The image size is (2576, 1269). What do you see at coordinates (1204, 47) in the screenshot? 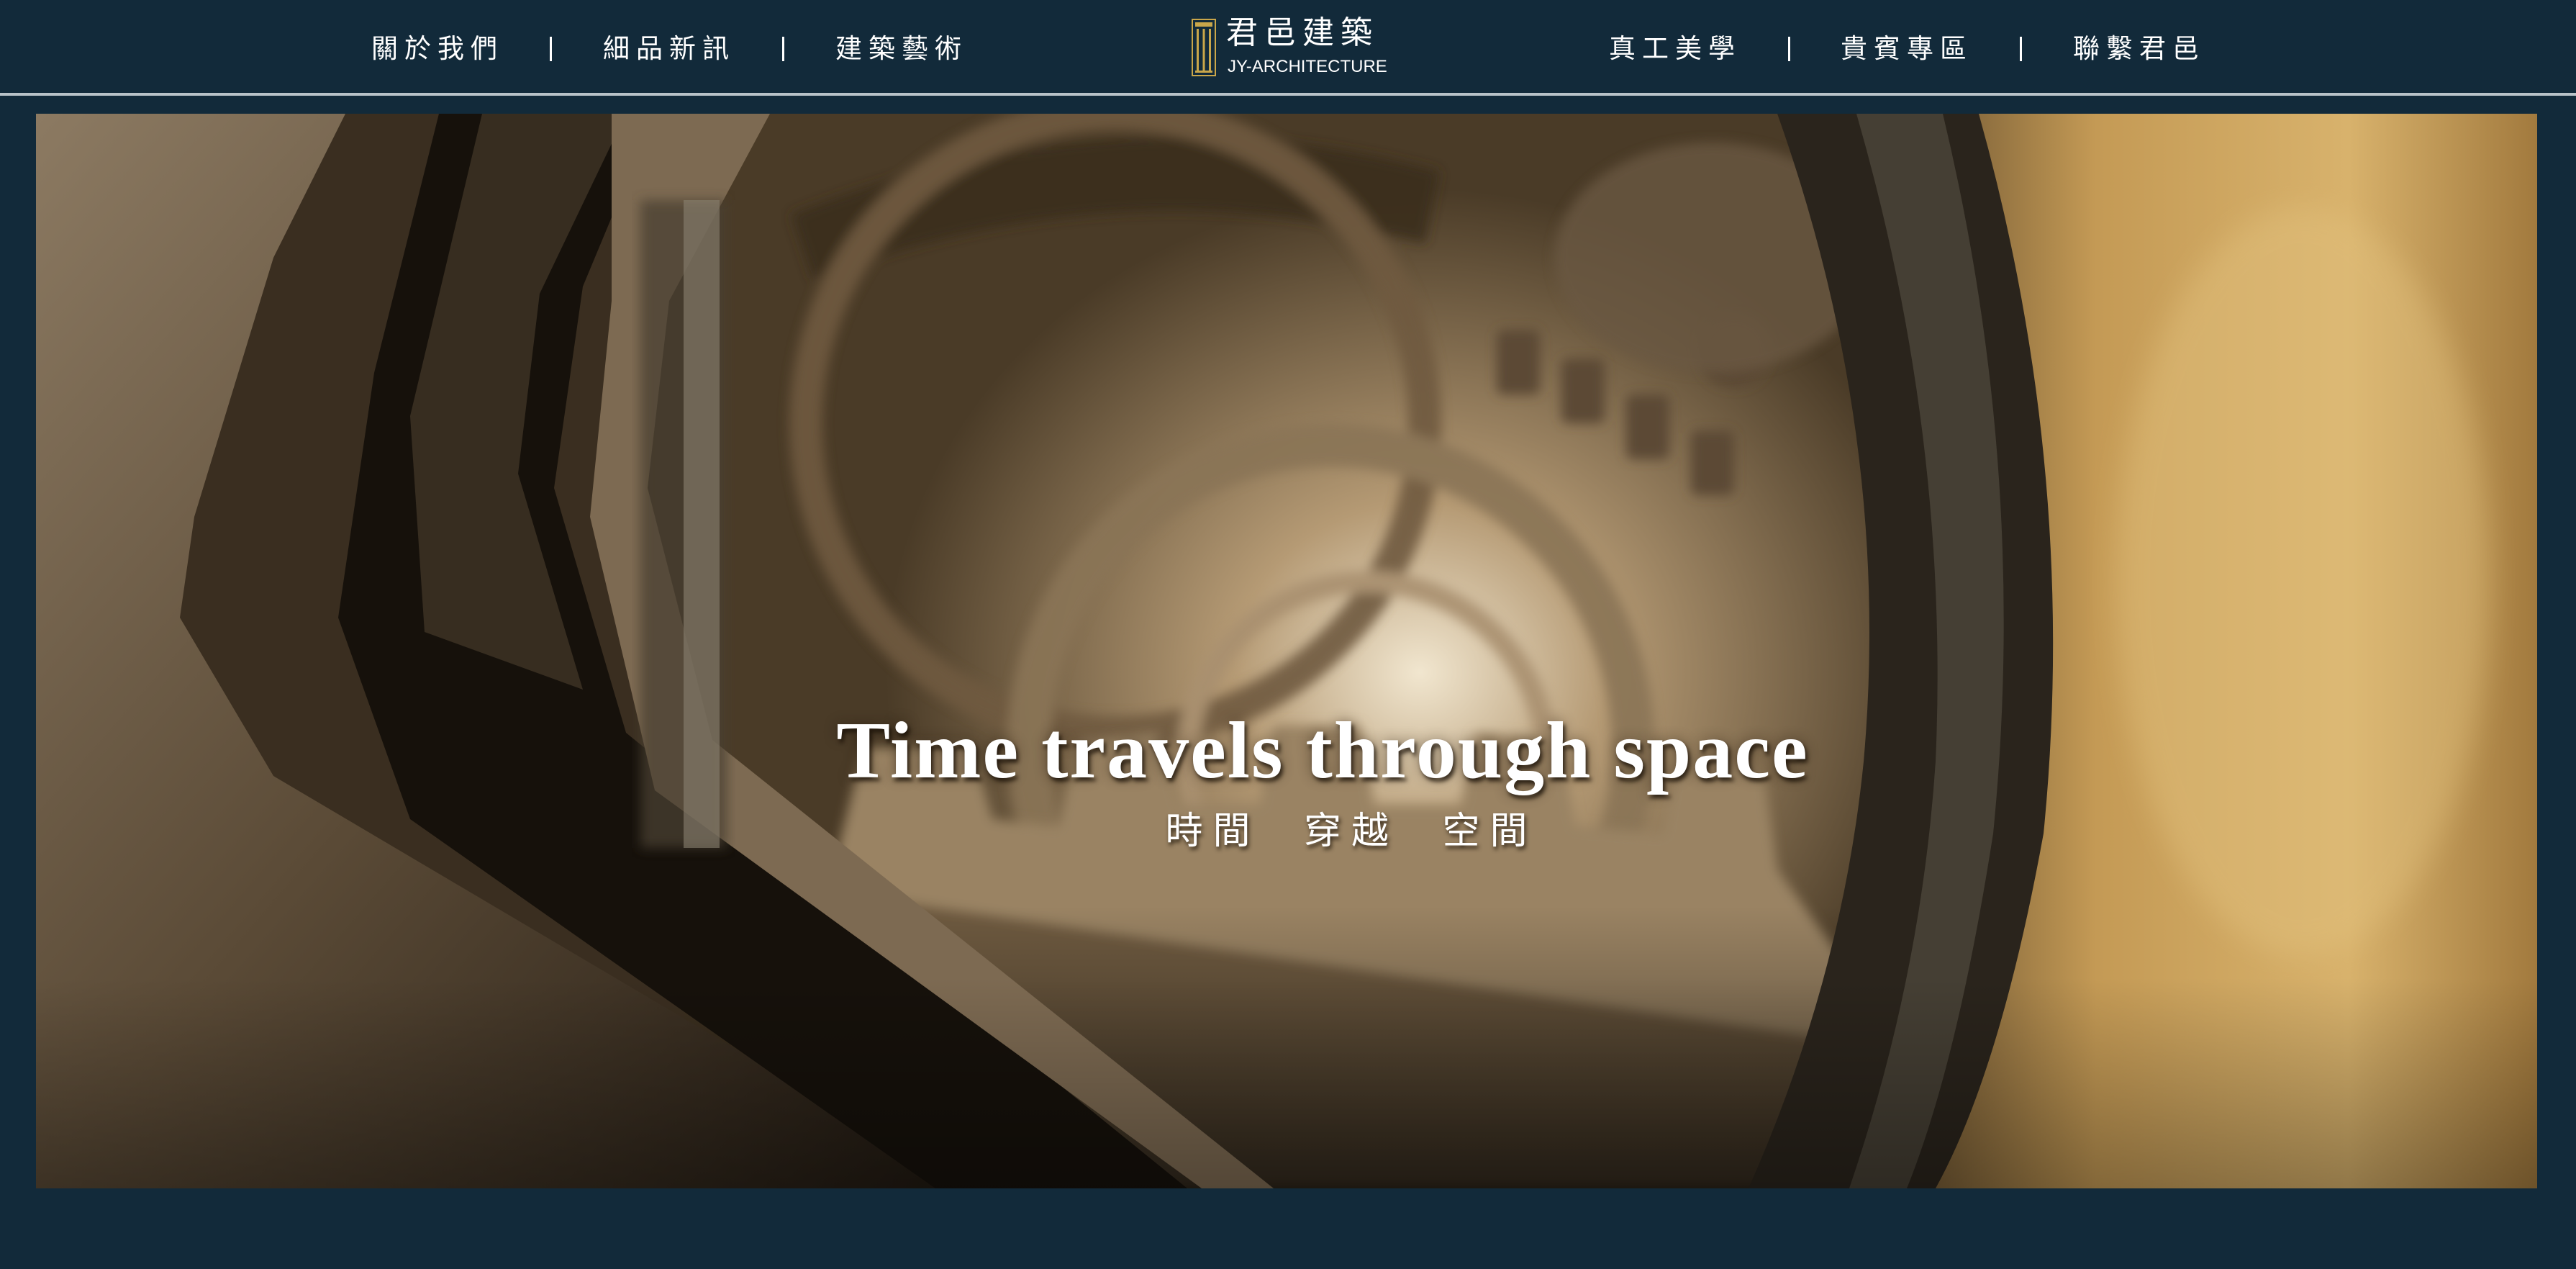
I see `building-column-icon` at bounding box center [1204, 47].